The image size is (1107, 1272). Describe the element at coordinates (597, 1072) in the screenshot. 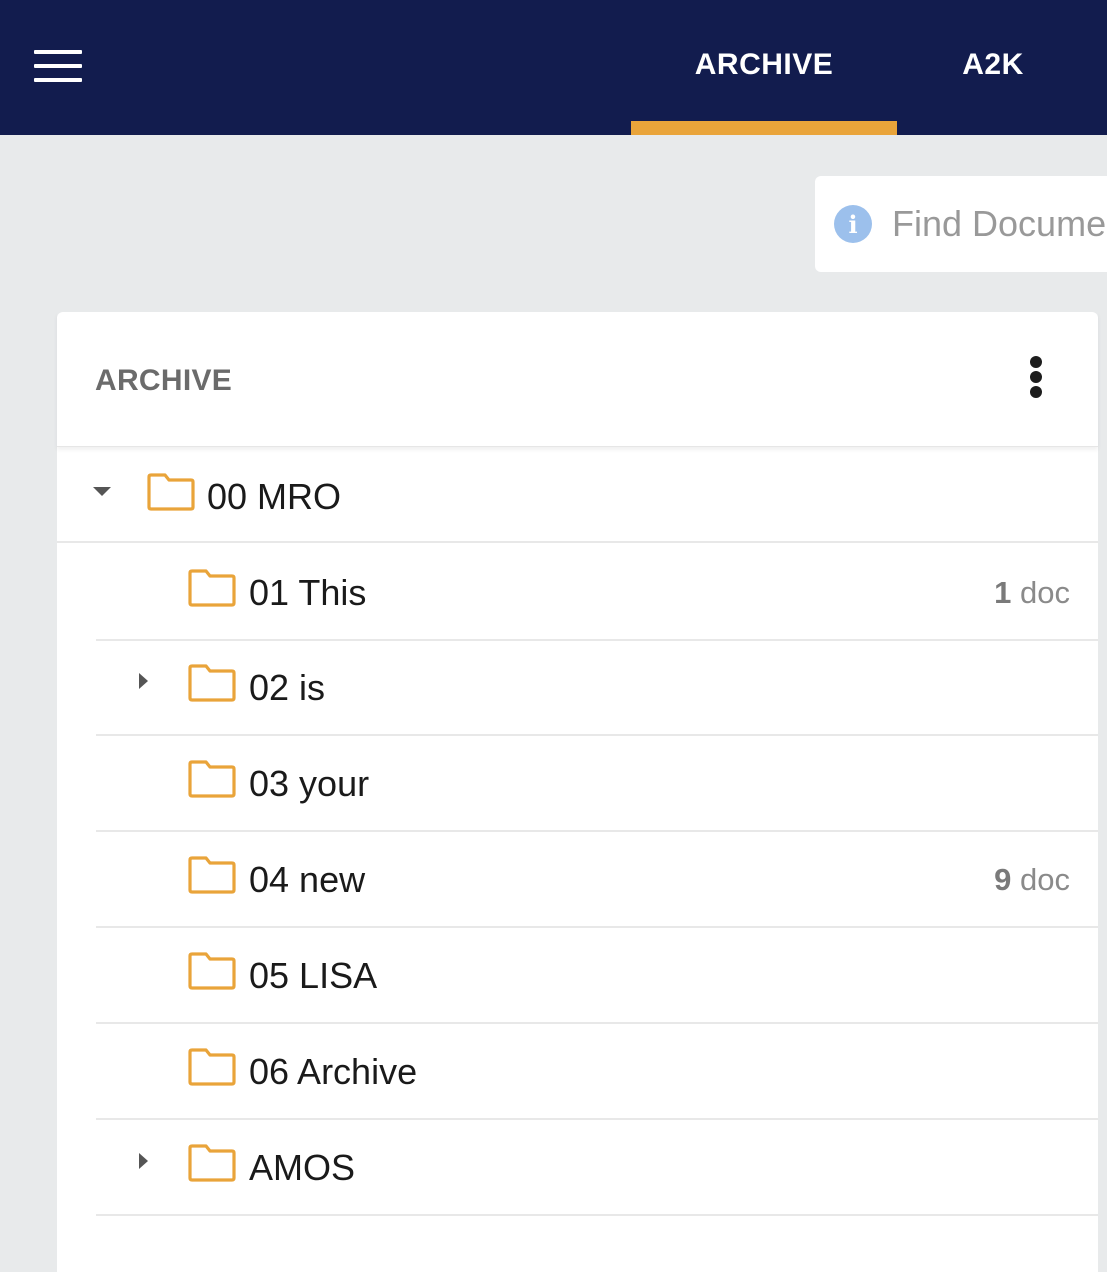

I see `tree-row-06-archive: 06 Archive` at that location.